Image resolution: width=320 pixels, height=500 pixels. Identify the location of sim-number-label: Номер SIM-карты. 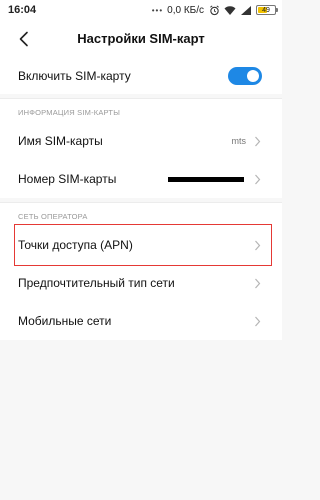
(67, 179).